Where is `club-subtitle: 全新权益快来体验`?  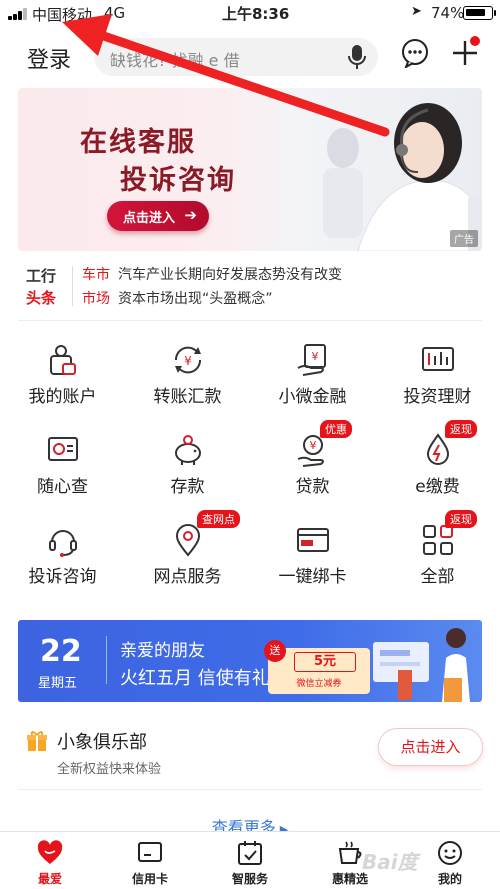
club-subtitle: 全新权益快来体验 is located at coordinates (109, 769).